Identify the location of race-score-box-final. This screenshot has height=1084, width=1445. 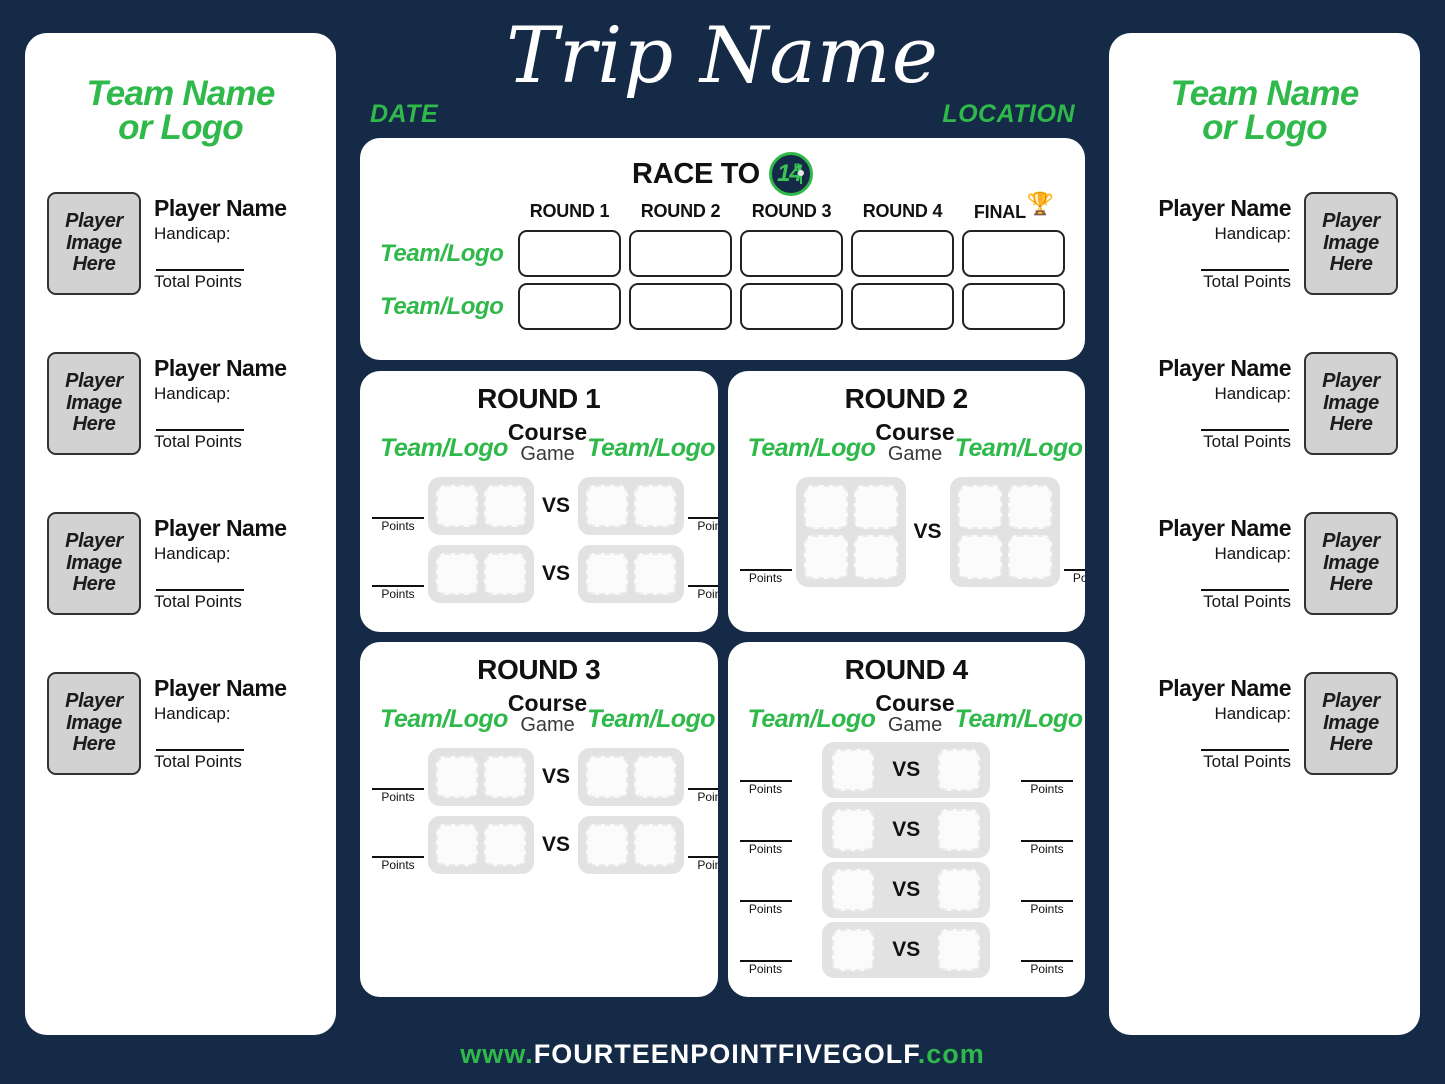
(1013, 307).